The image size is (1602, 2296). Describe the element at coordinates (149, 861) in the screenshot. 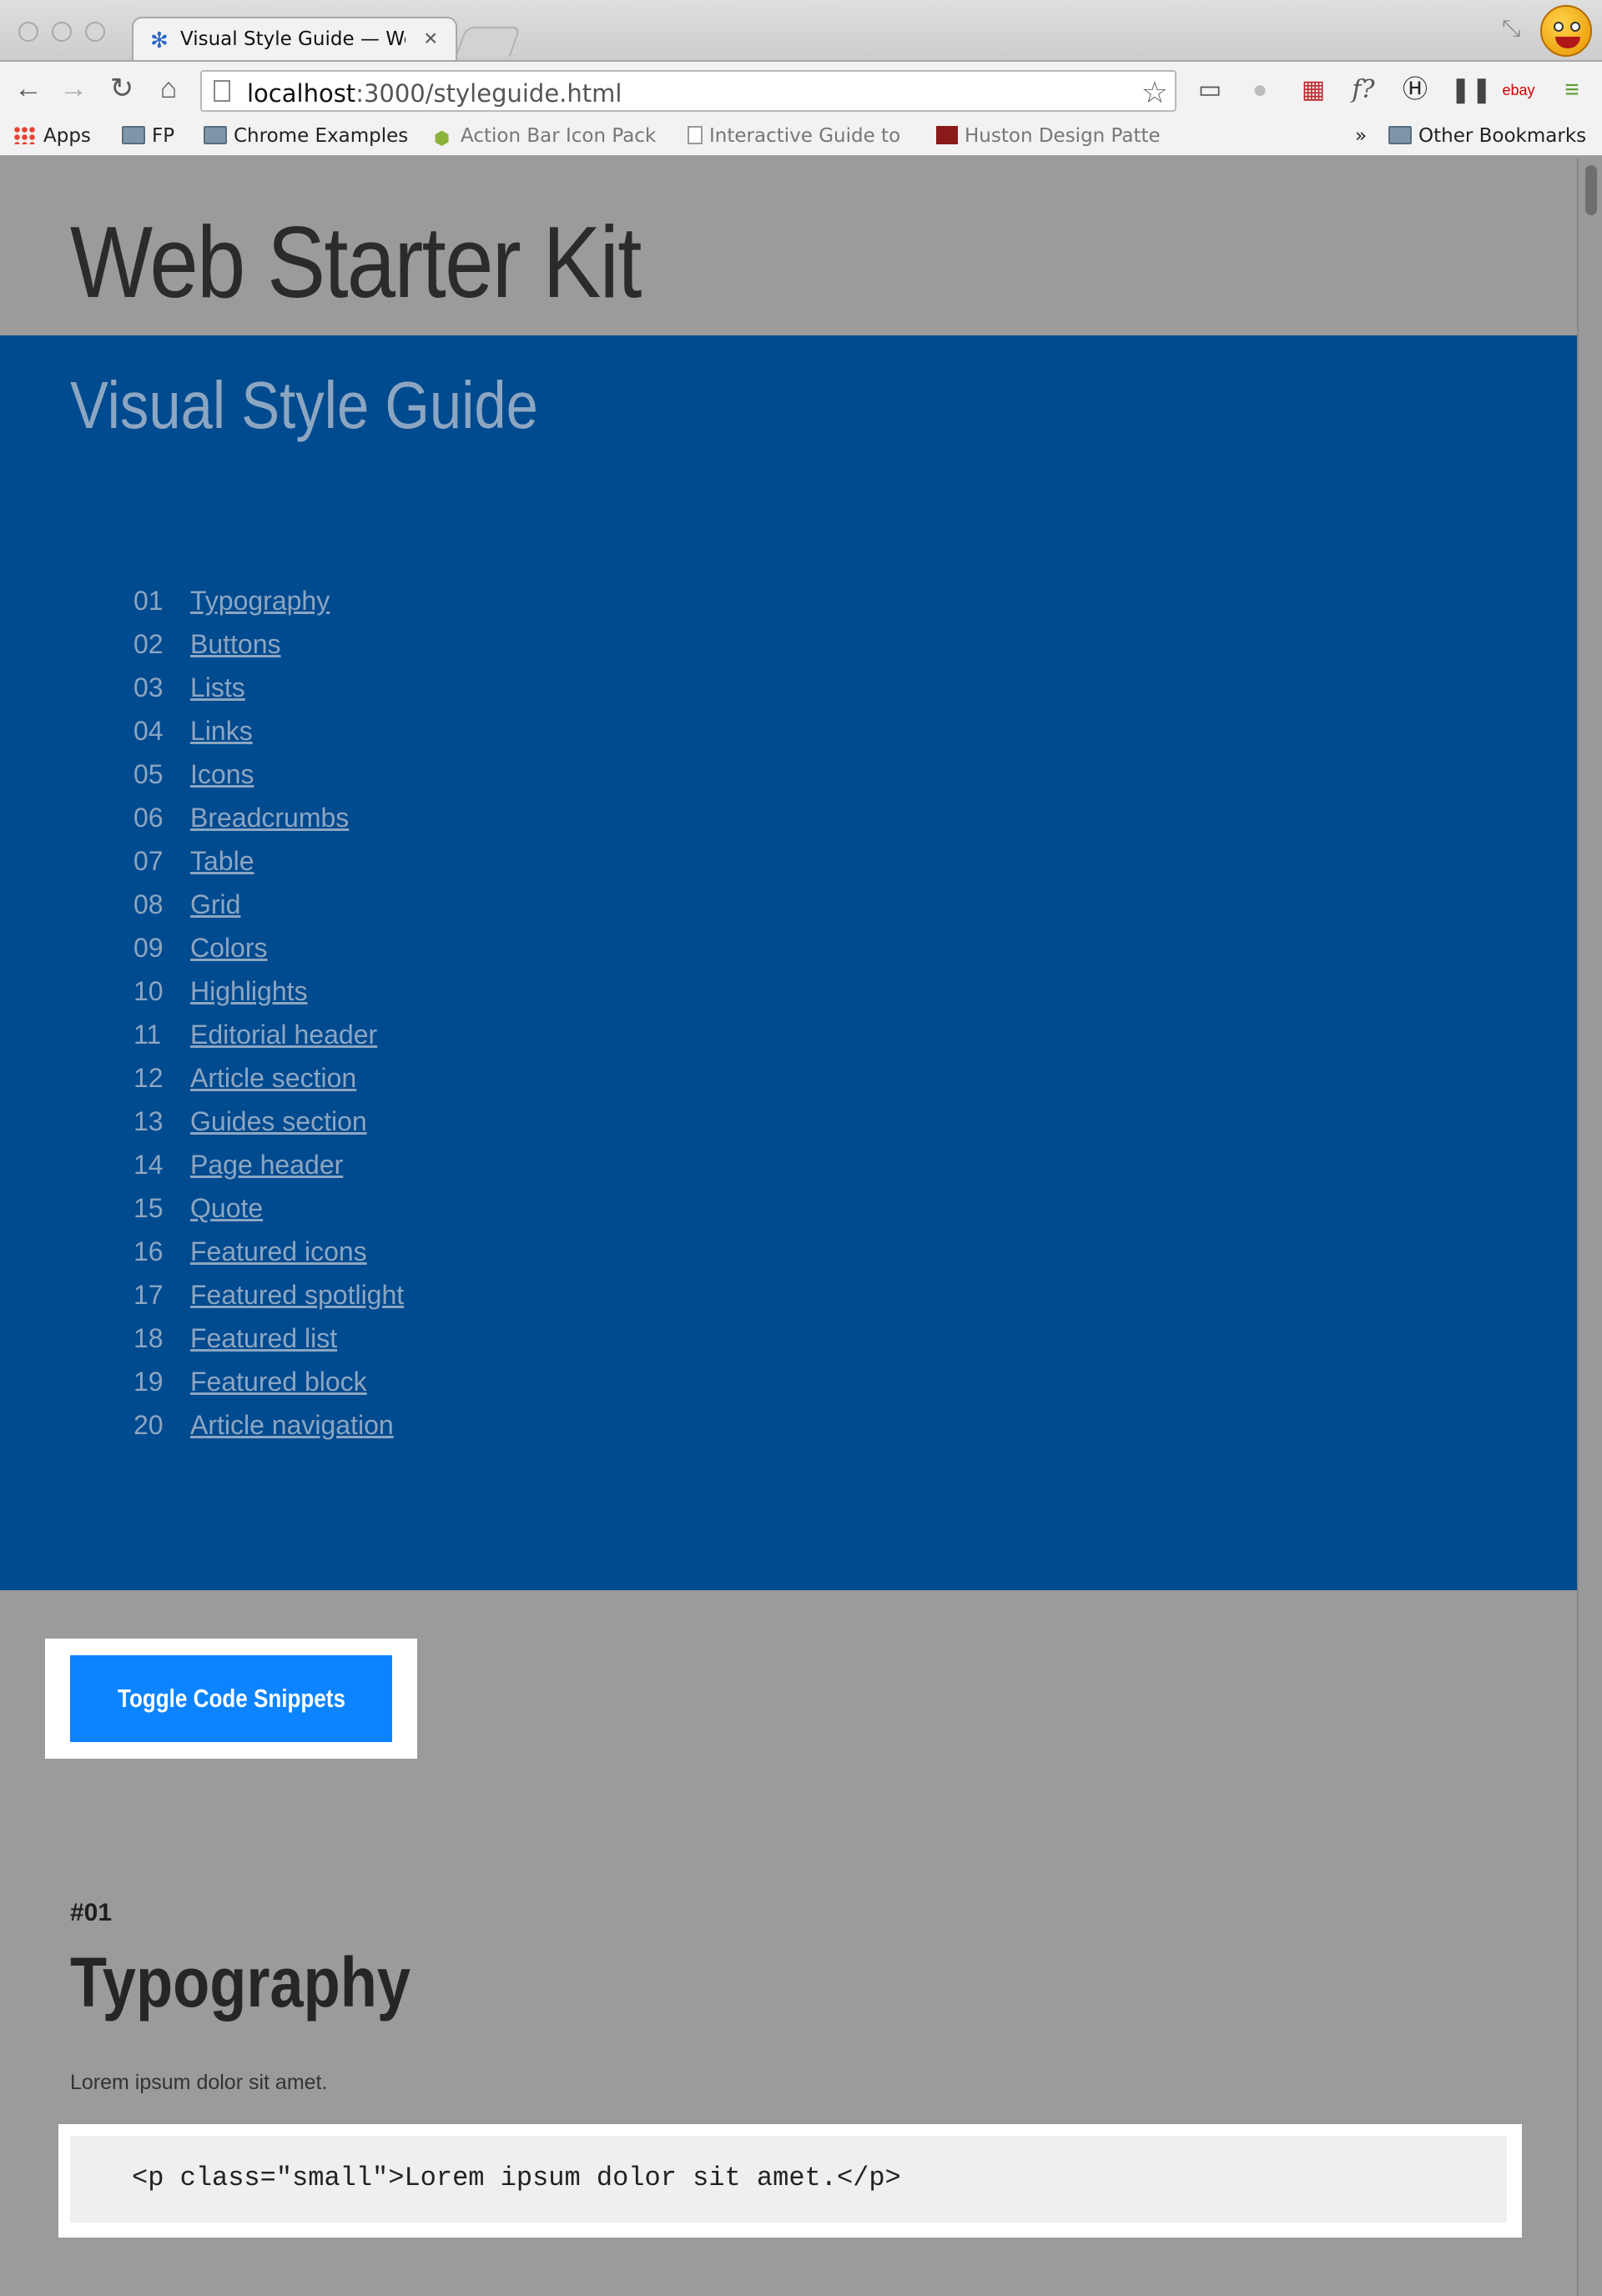

I see `toc-item-number: 07` at that location.